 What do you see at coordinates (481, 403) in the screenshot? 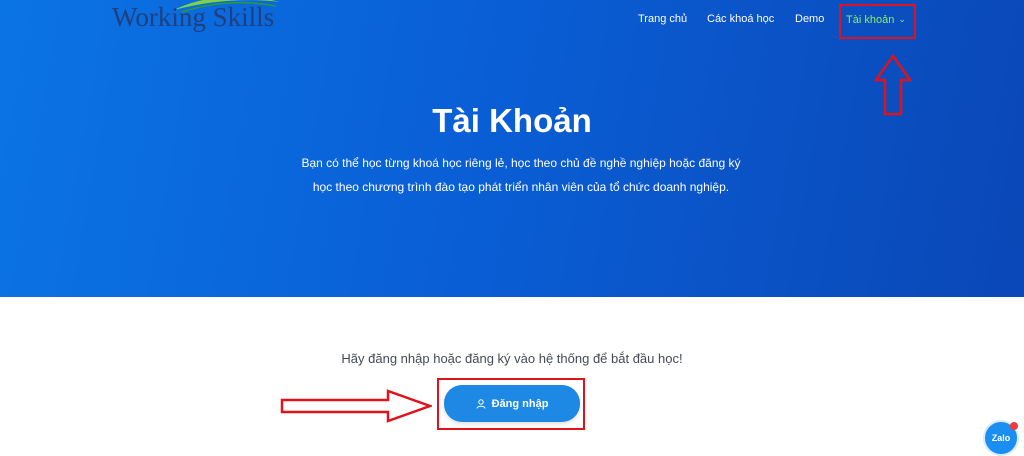
I see `user-icon` at bounding box center [481, 403].